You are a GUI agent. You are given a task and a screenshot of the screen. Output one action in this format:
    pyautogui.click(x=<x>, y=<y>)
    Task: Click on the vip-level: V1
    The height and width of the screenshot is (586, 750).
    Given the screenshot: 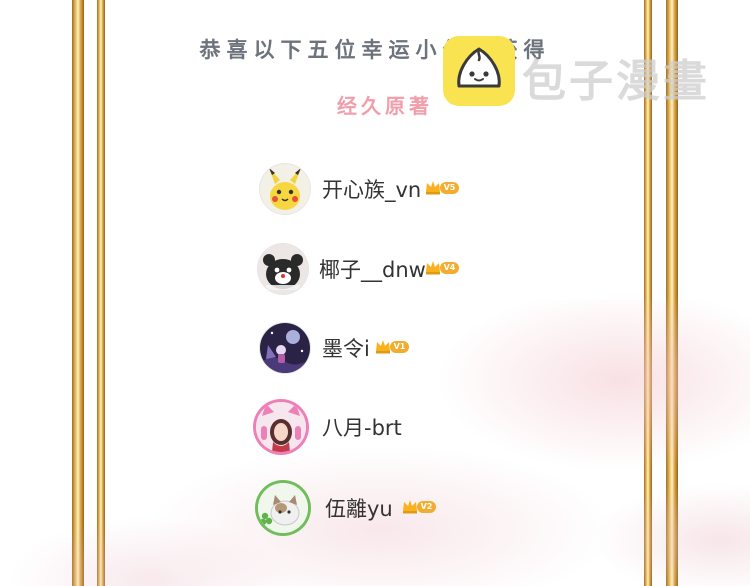 What is the action you would take?
    pyautogui.click(x=399, y=347)
    